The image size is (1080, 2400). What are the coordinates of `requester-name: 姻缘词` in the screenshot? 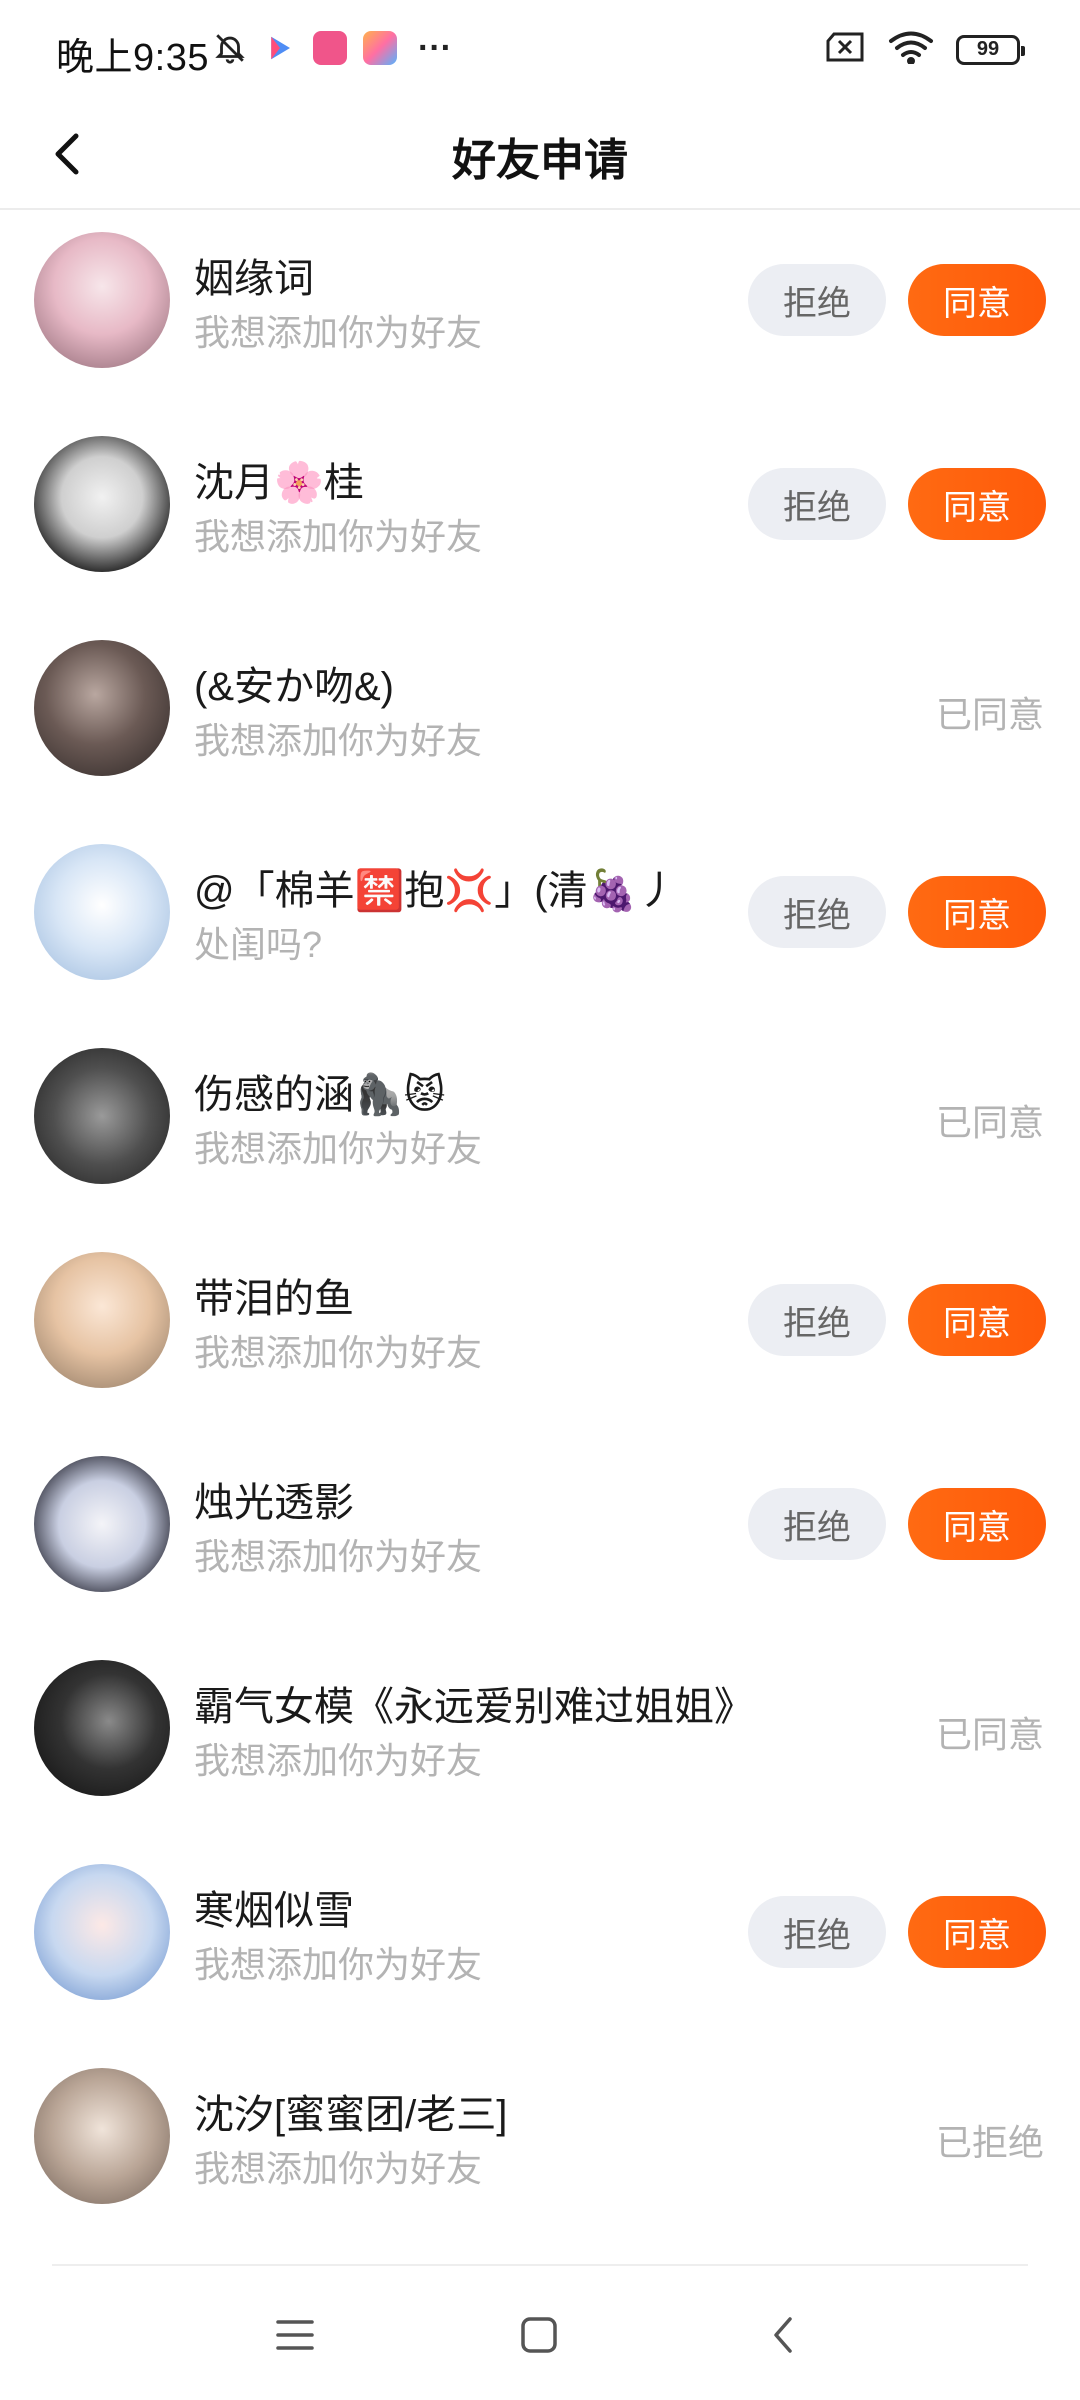 It's located at (254, 279).